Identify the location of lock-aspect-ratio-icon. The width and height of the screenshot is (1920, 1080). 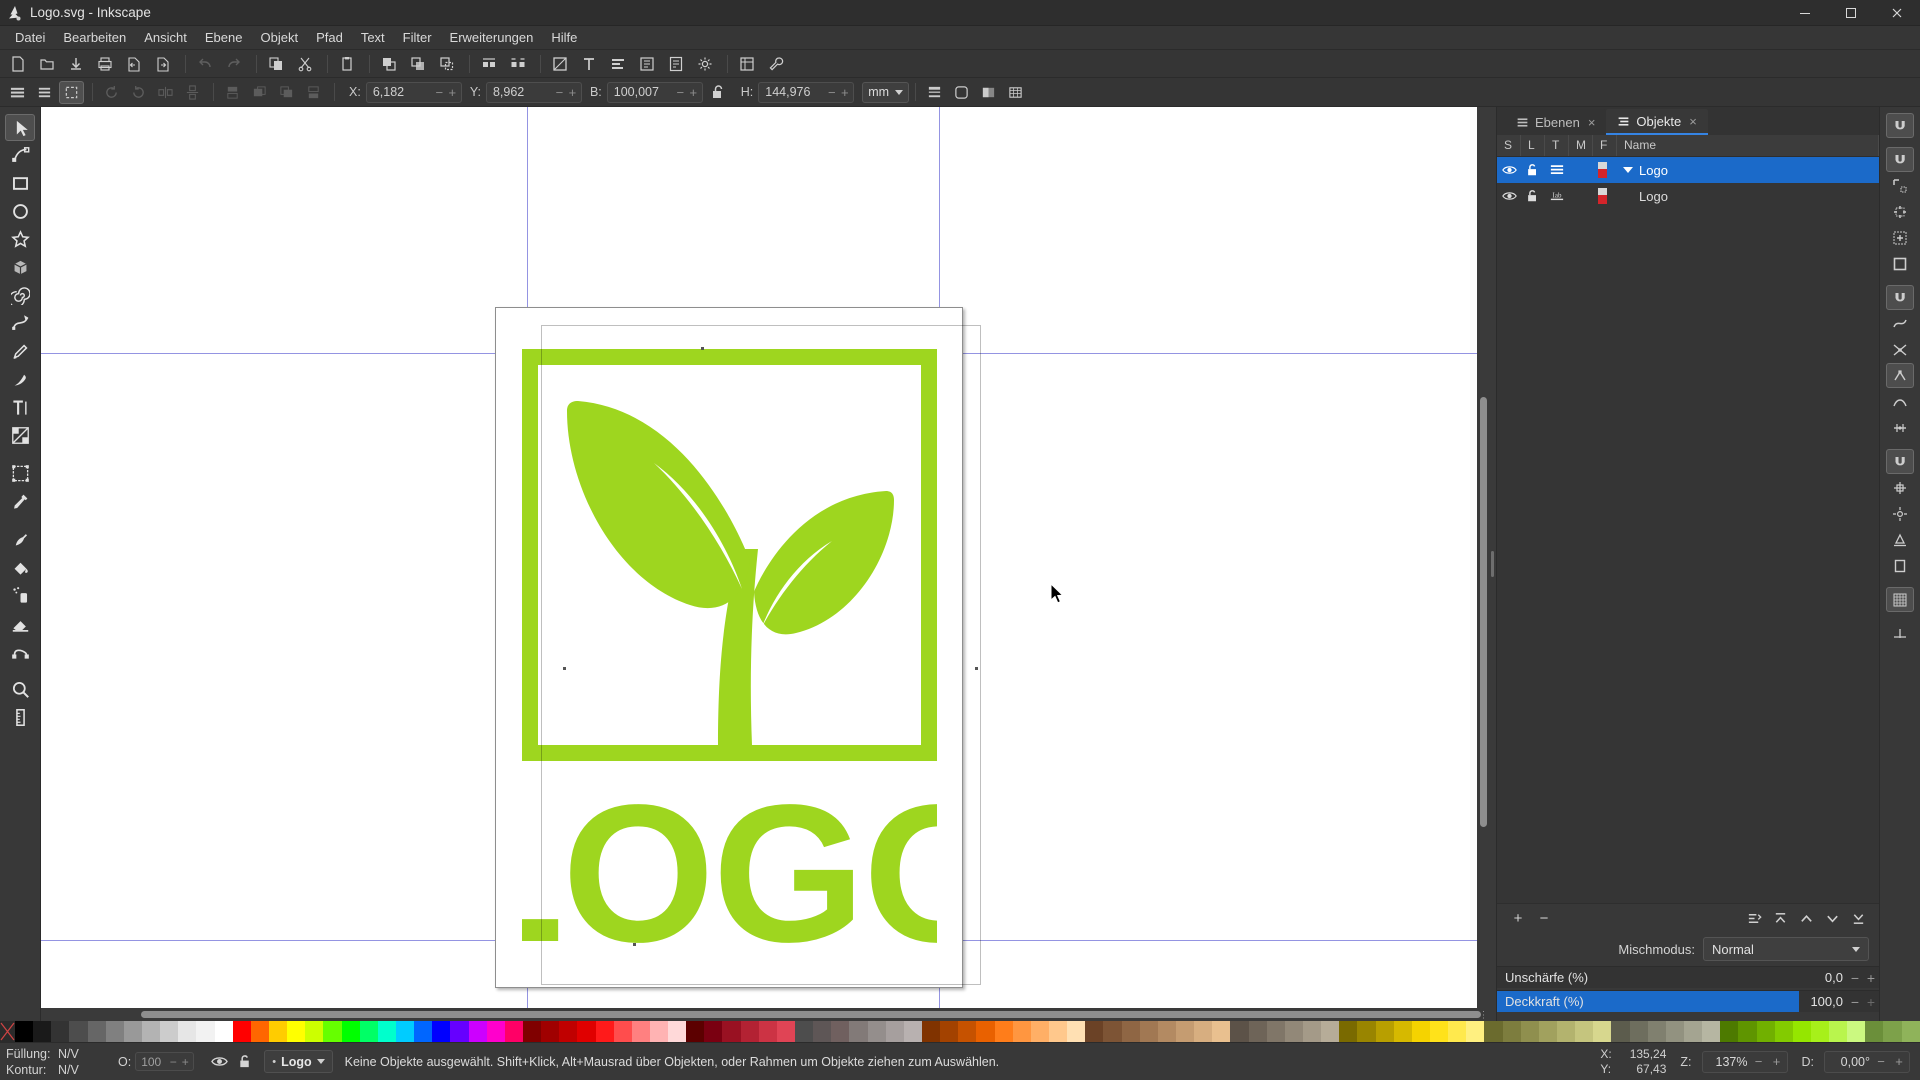
(718, 92).